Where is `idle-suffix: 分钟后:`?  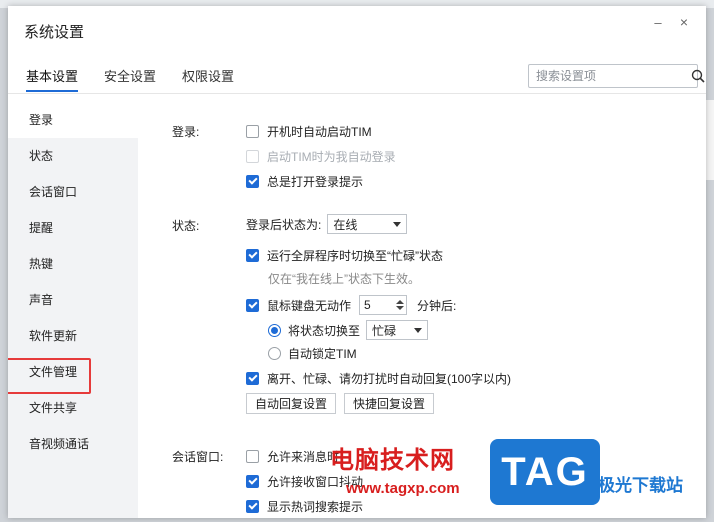
idle-suffix: 分钟后: is located at coordinates (437, 305).